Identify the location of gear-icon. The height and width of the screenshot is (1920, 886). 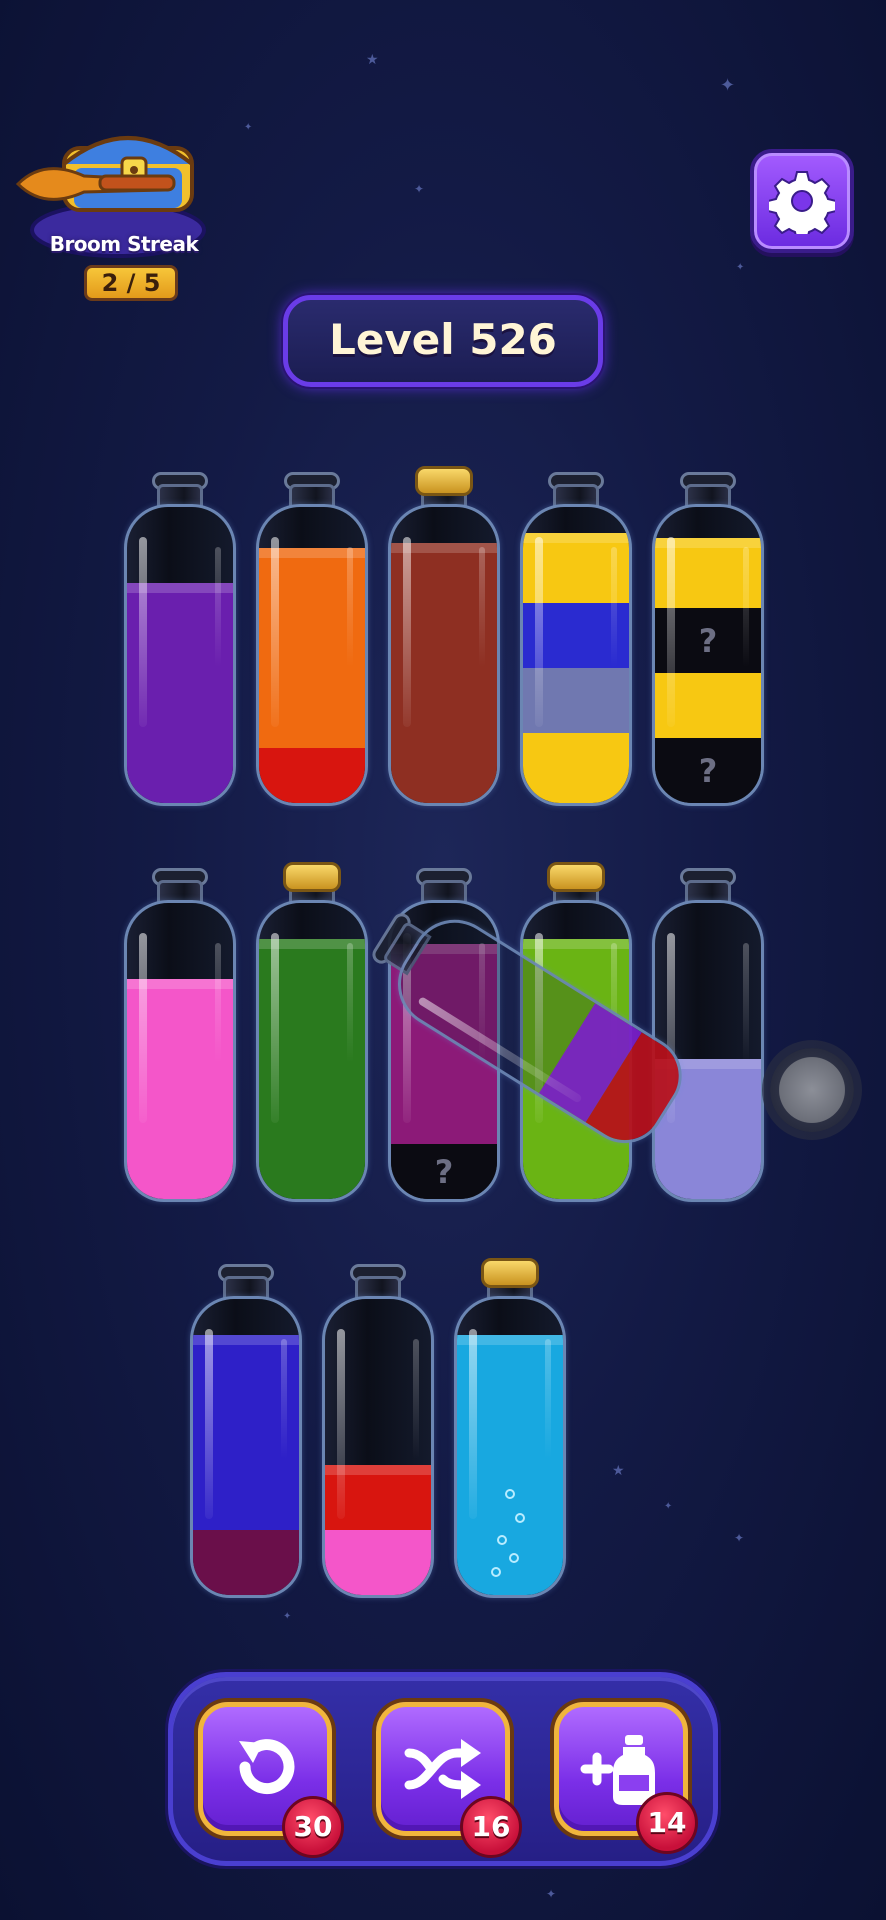
(802, 202).